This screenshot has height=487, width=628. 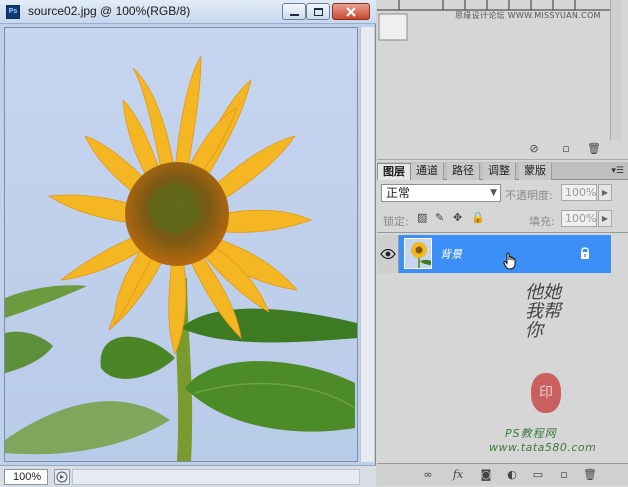 What do you see at coordinates (566, 149) in the screenshot?
I see `new-swatch-icon: ▫` at bounding box center [566, 149].